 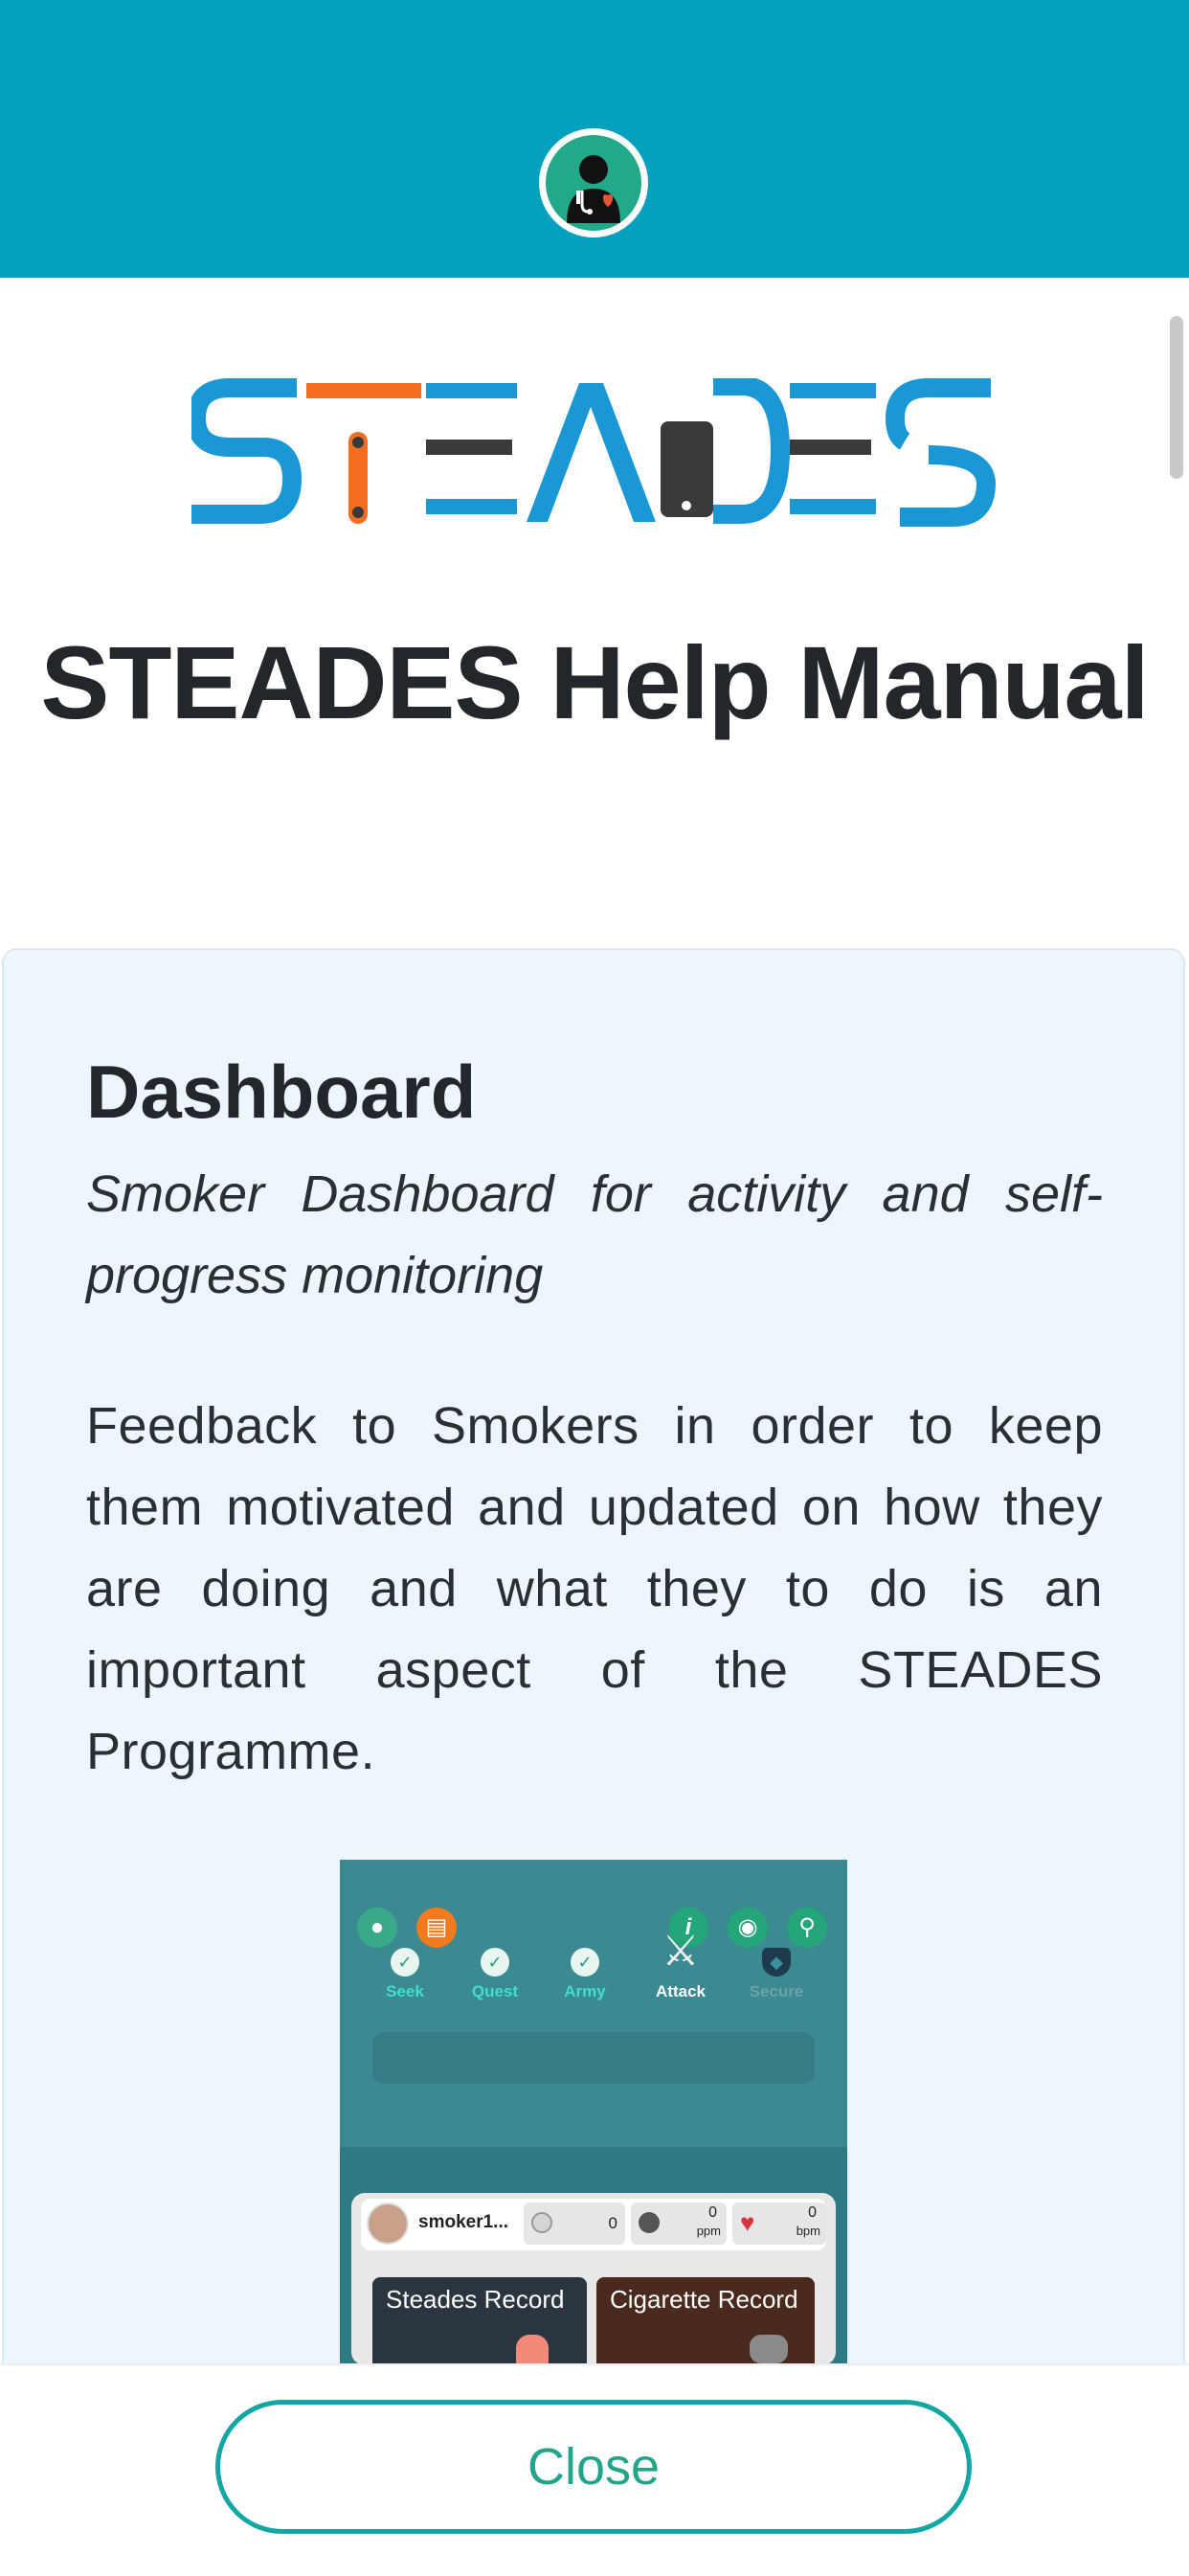 I want to click on doctor-avatar-icon, so click(x=593, y=182).